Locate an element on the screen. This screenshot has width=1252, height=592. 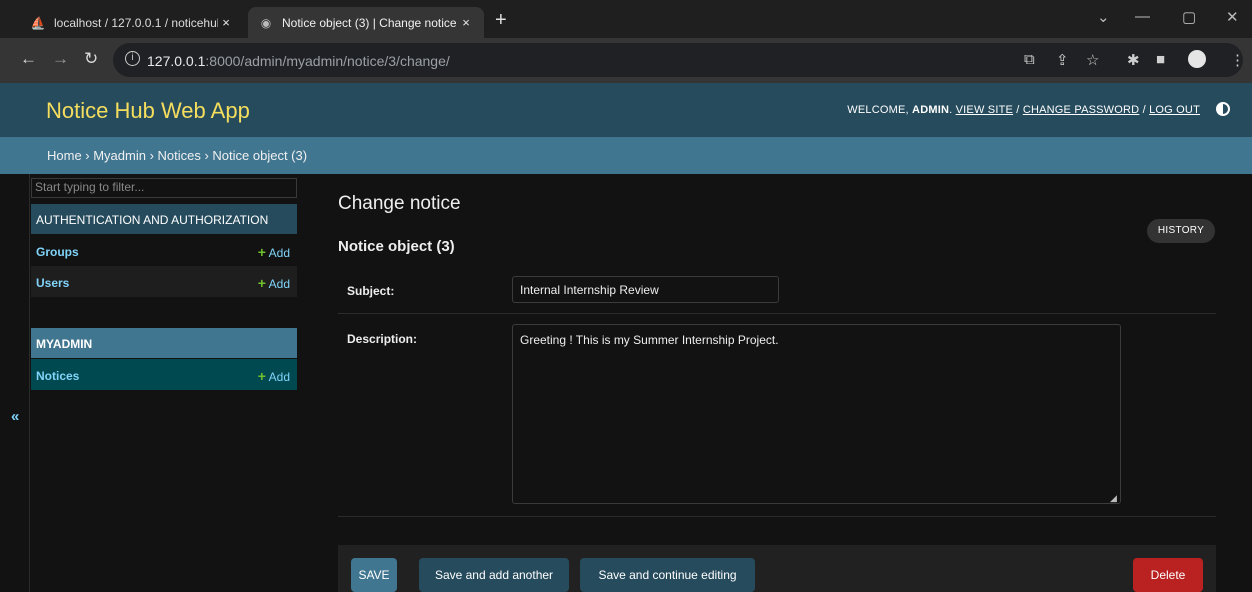
add-notices-button: + Add is located at coordinates (274, 376).